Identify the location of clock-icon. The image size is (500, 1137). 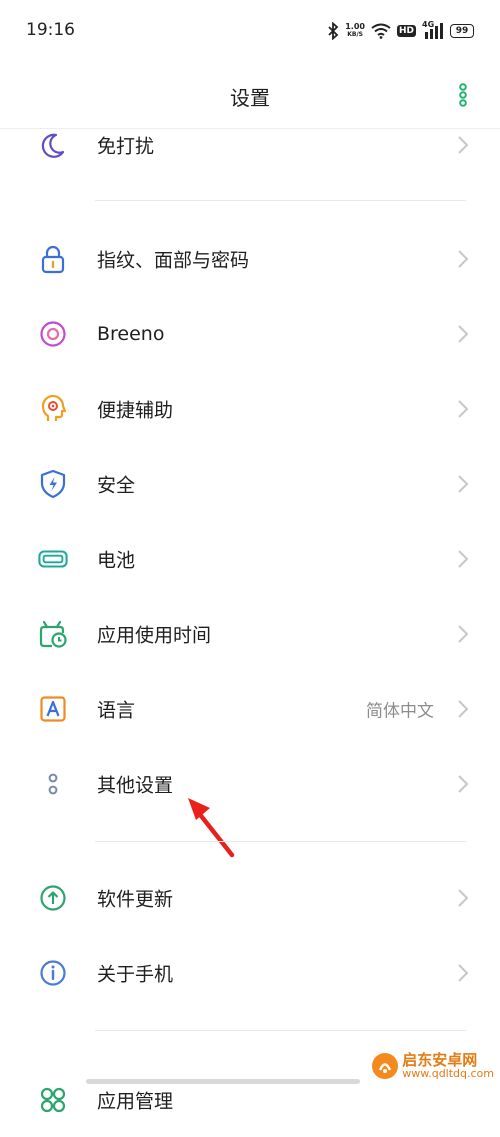
(53, 634).